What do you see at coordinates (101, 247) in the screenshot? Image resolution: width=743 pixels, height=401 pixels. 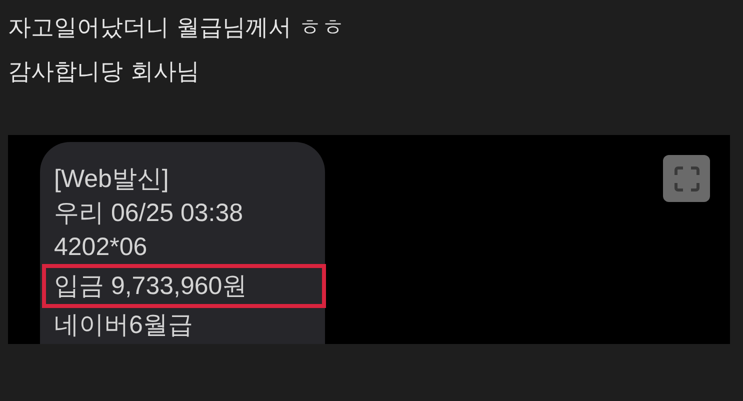 I see `message-line: 4202*06` at bounding box center [101, 247].